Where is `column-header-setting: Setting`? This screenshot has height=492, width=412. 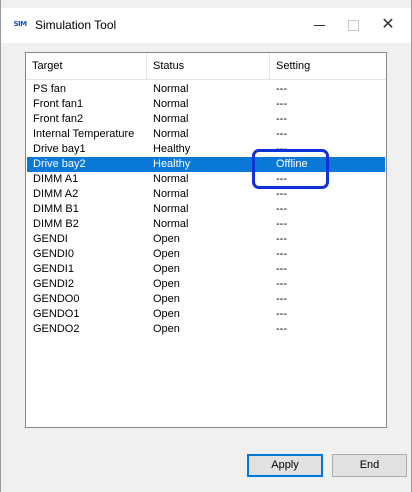 column-header-setting: Setting is located at coordinates (328, 66).